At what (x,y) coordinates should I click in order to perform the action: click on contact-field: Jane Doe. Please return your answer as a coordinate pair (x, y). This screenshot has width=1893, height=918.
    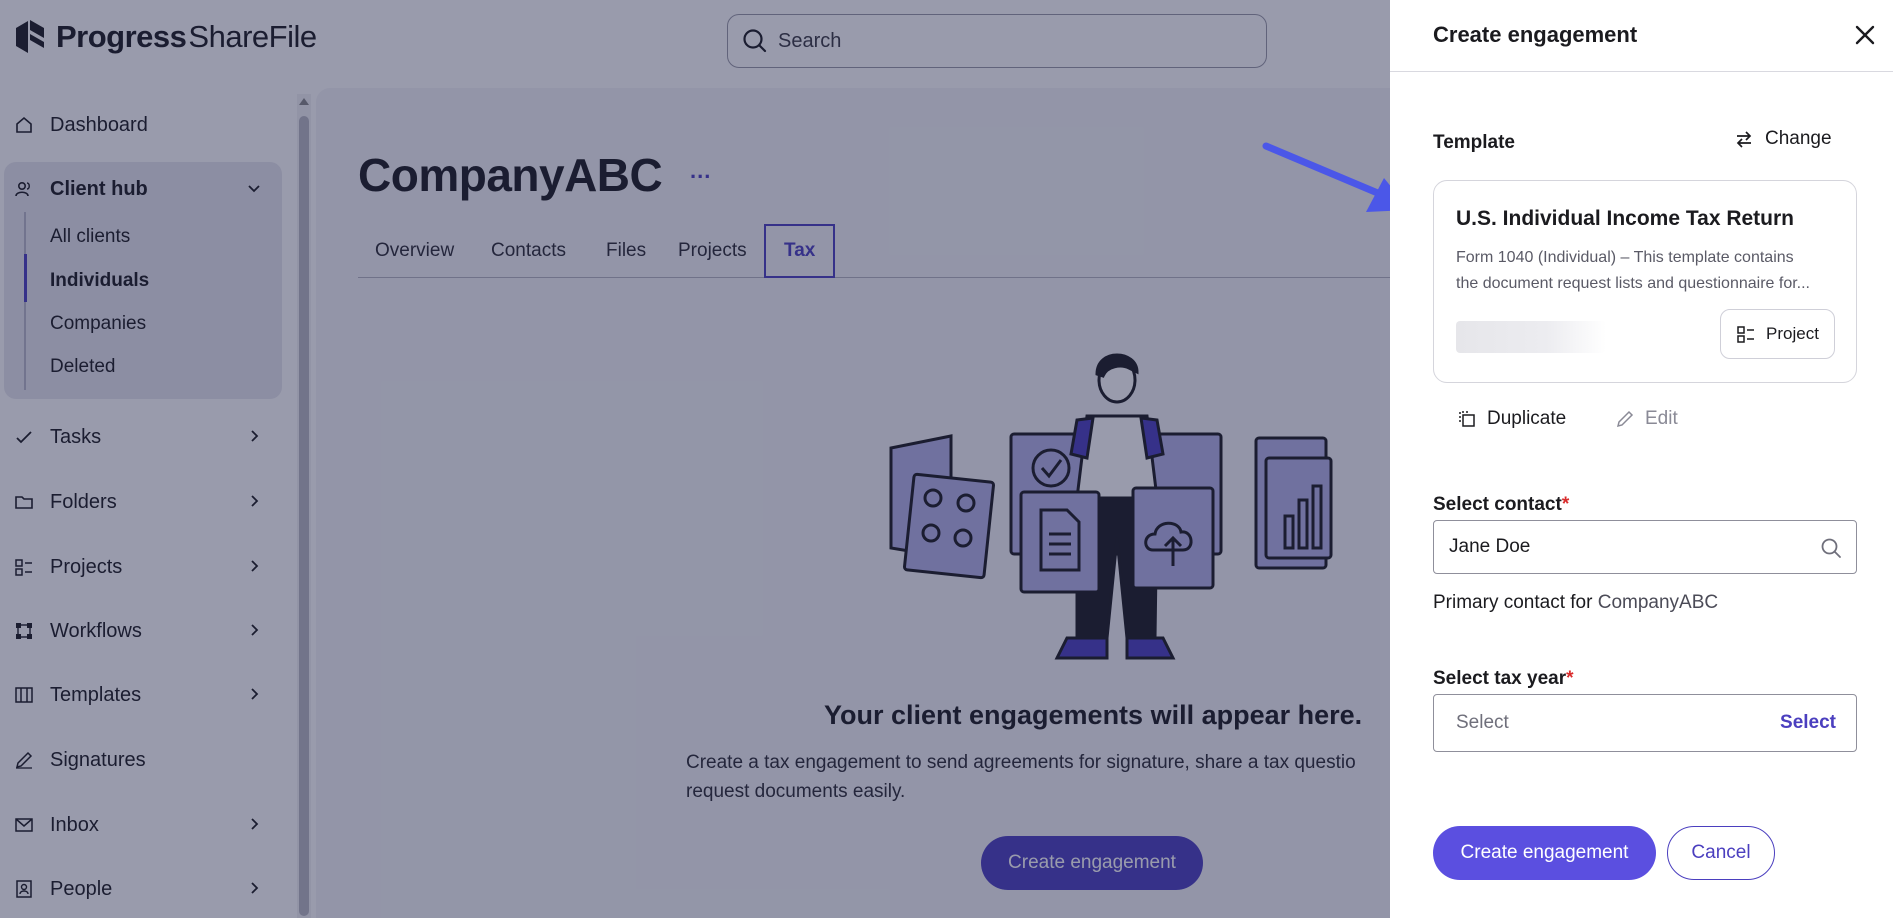
    Looking at the image, I should click on (1645, 547).